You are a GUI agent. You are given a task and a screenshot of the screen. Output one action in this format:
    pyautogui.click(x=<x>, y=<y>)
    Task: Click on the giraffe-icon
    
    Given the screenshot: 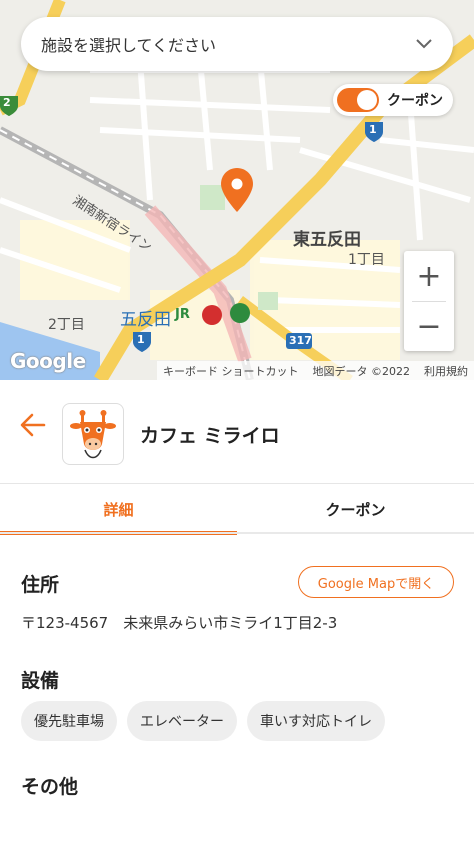 What is the action you would take?
    pyautogui.click(x=93, y=434)
    